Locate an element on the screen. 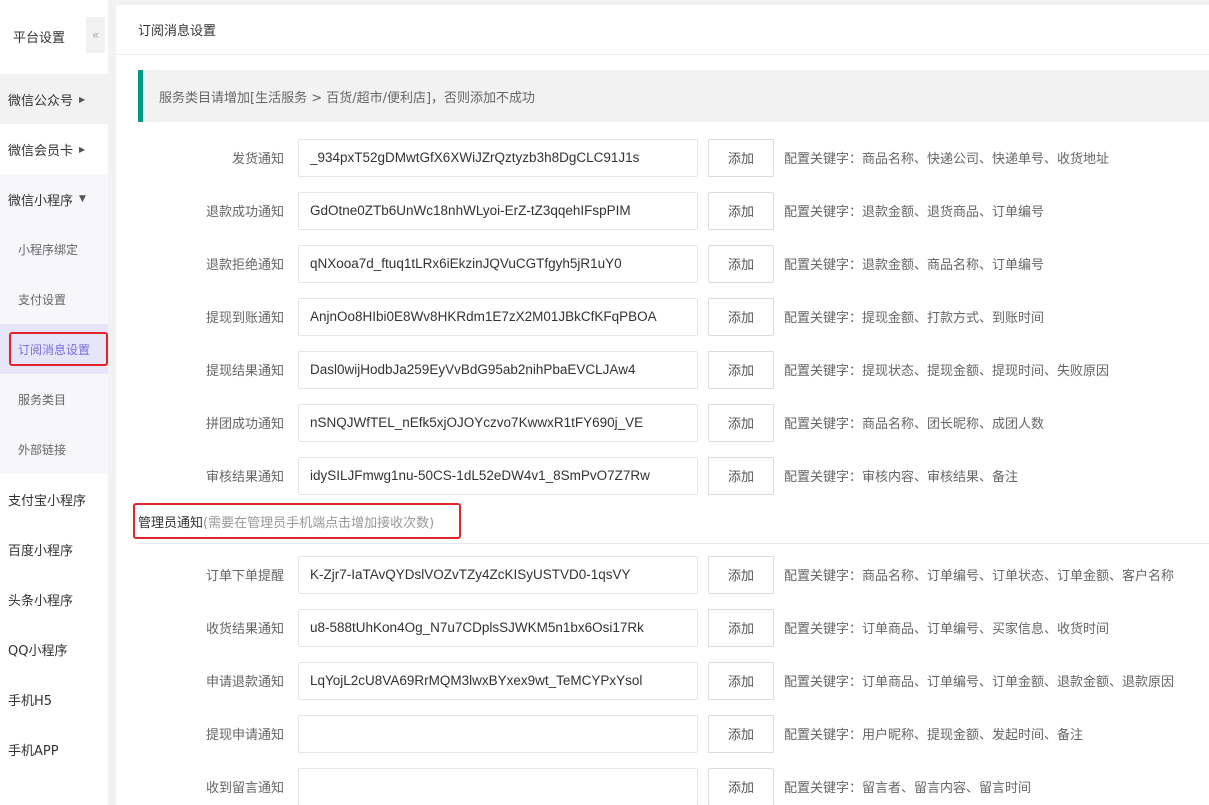 Image resolution: width=1209 pixels, height=805 pixels. sidebar-item-alipay-mini: 支付宝小程序 is located at coordinates (54, 499).